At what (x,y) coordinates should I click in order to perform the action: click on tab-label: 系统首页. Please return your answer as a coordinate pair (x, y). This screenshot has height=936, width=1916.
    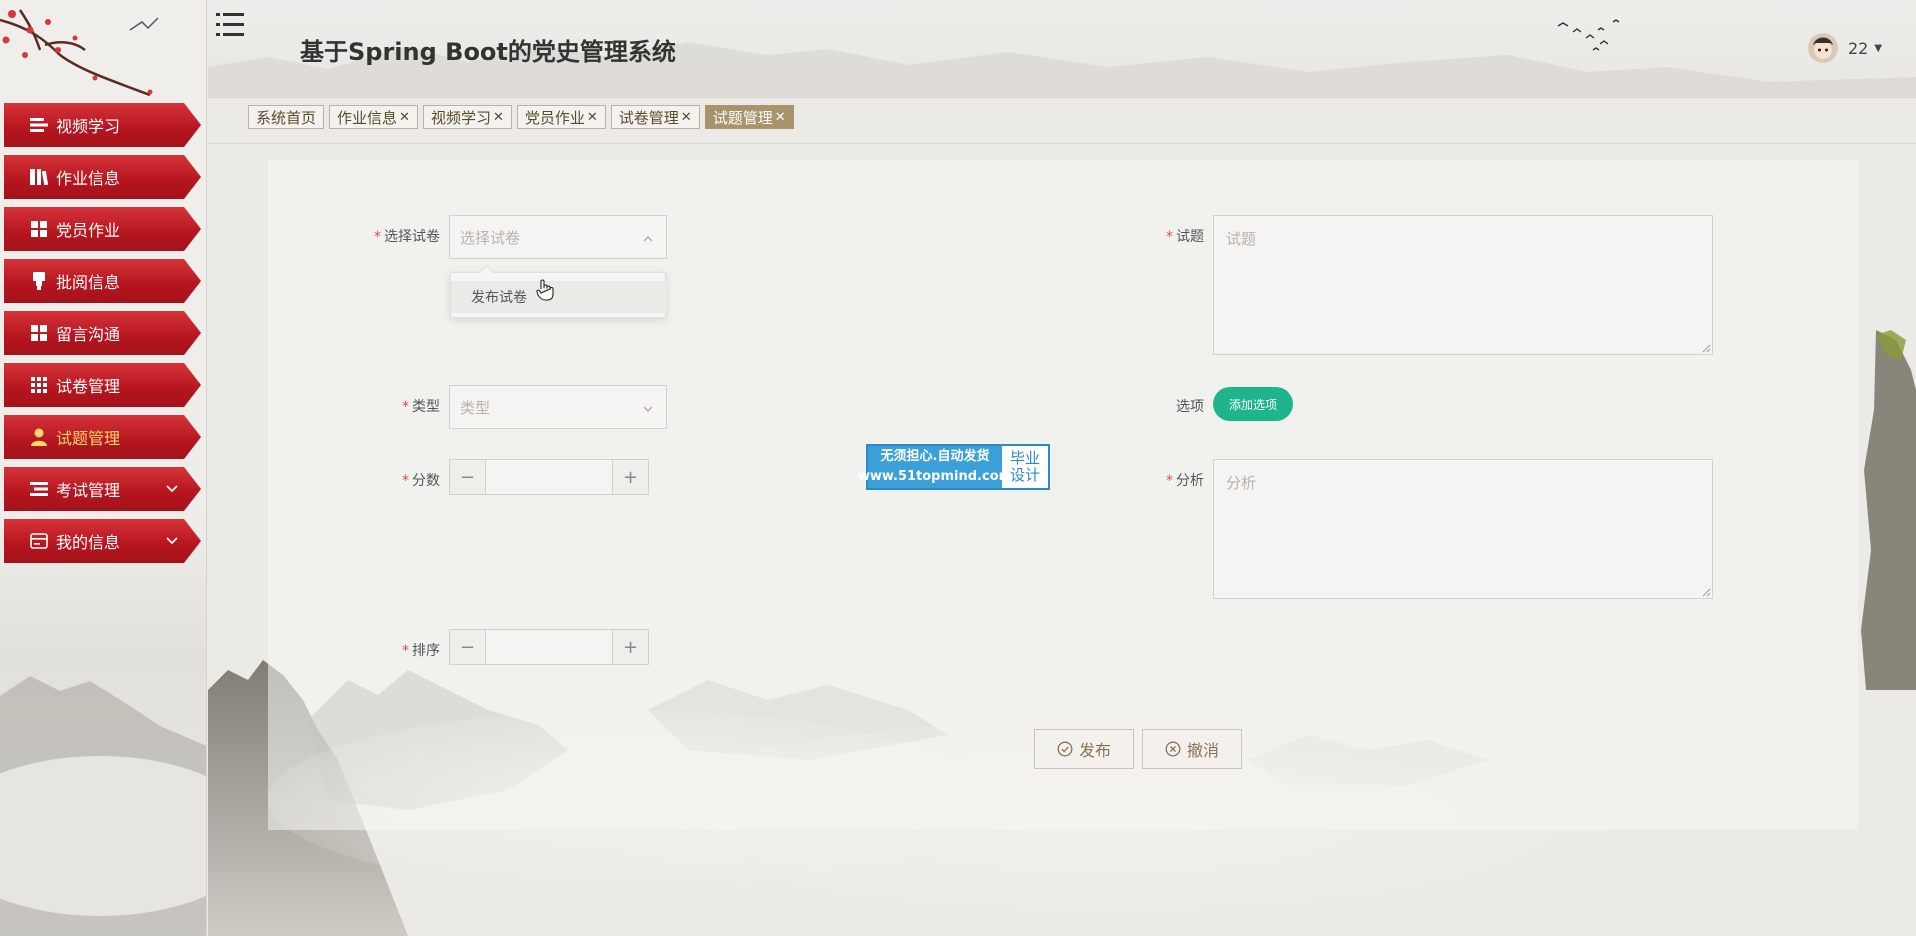
    Looking at the image, I should click on (286, 117).